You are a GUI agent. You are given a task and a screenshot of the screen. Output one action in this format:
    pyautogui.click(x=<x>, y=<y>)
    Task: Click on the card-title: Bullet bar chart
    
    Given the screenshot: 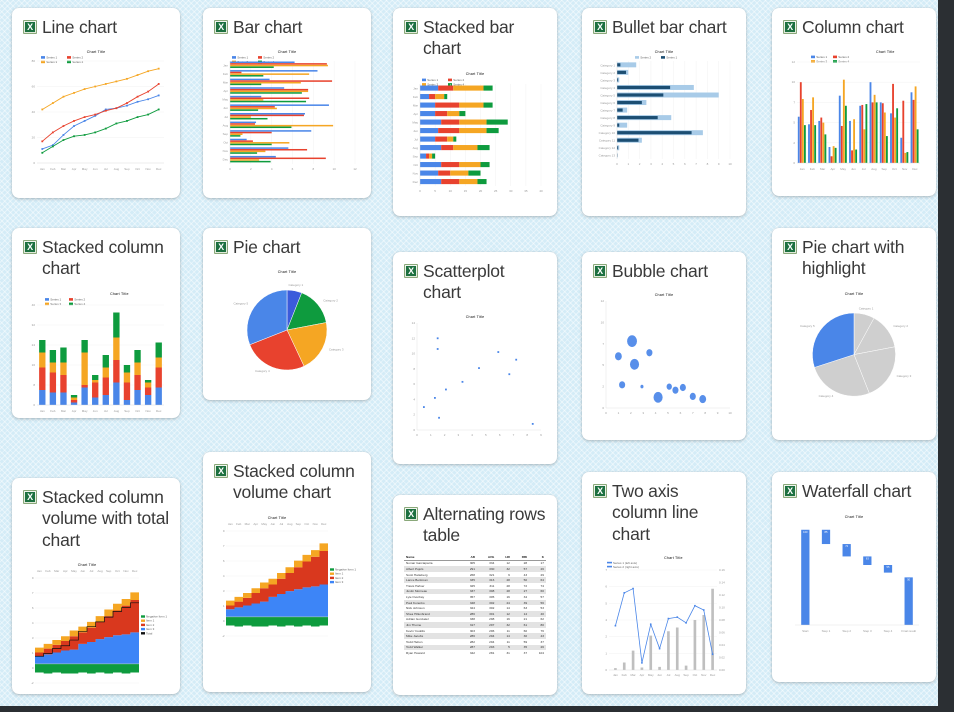 What is the action you would take?
    pyautogui.click(x=664, y=27)
    